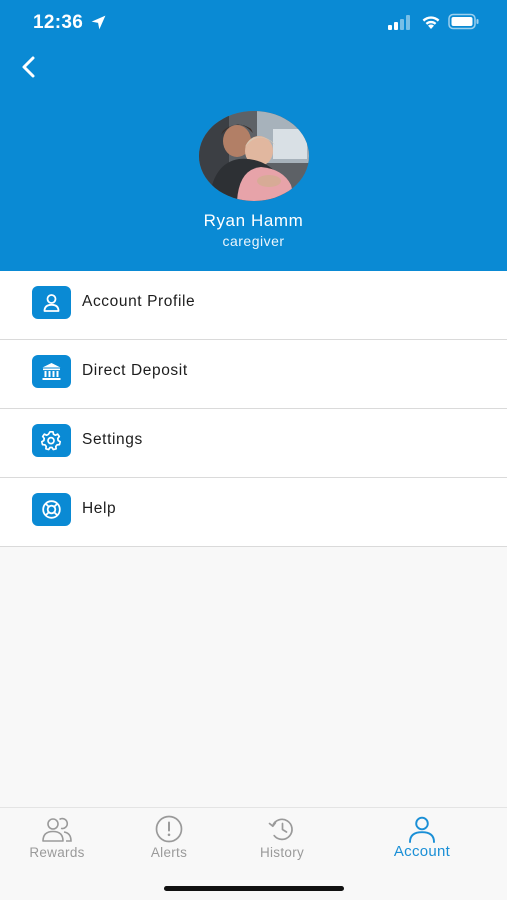 Image resolution: width=507 pixels, height=900 pixels. What do you see at coordinates (253, 512) in the screenshot?
I see `menu-item-help: Help` at bounding box center [253, 512].